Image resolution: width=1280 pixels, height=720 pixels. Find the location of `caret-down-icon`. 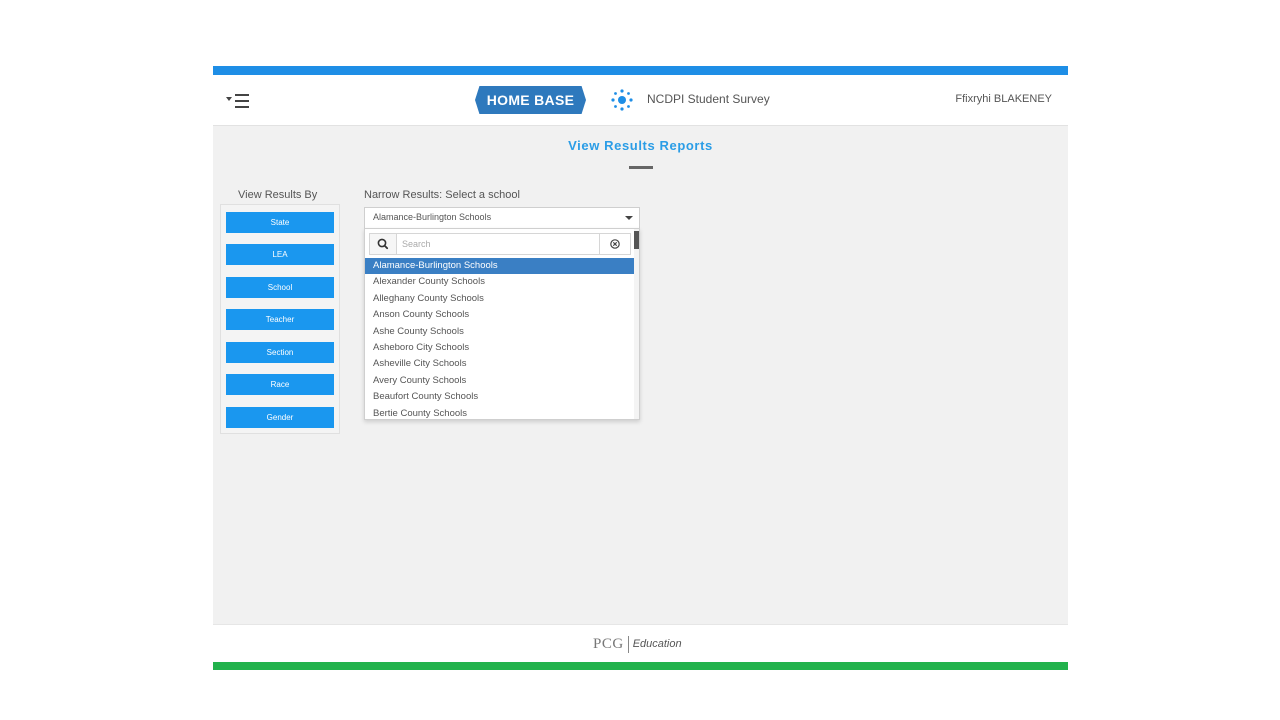

caret-down-icon is located at coordinates (629, 218).